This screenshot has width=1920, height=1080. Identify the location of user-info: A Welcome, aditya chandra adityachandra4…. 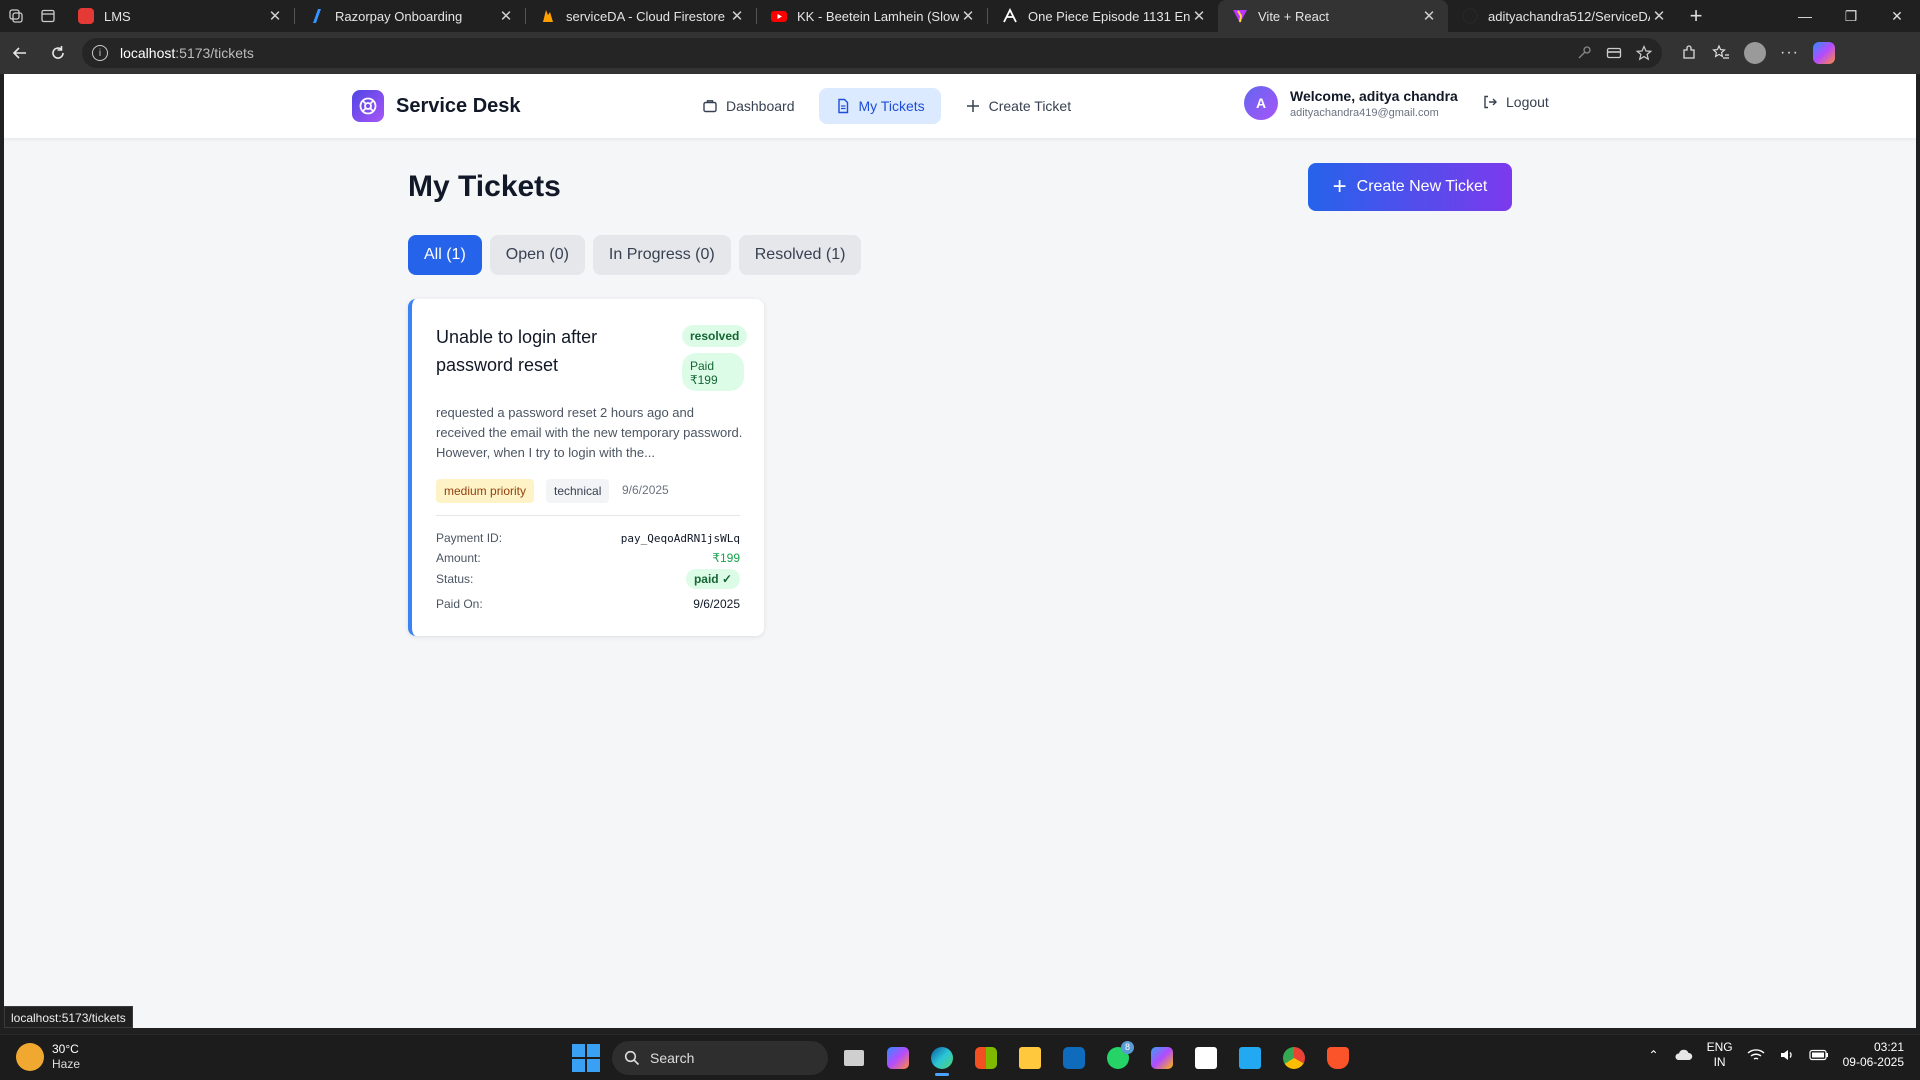
(1351, 103).